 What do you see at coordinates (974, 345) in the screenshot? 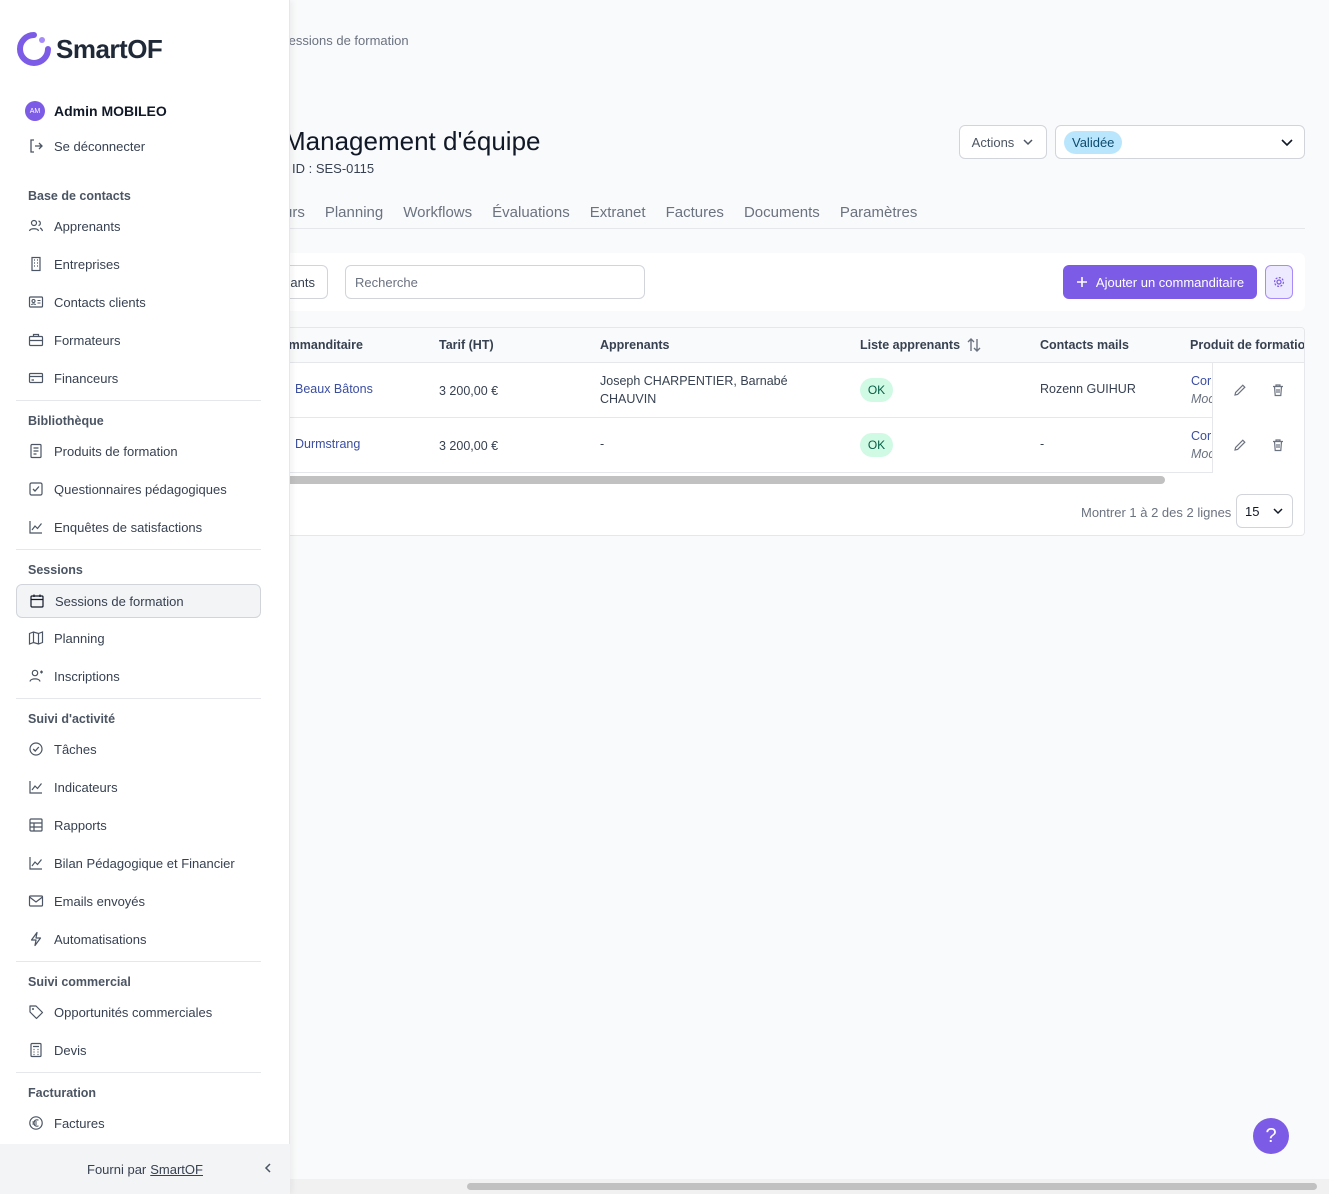
I see `sort-icon` at bounding box center [974, 345].